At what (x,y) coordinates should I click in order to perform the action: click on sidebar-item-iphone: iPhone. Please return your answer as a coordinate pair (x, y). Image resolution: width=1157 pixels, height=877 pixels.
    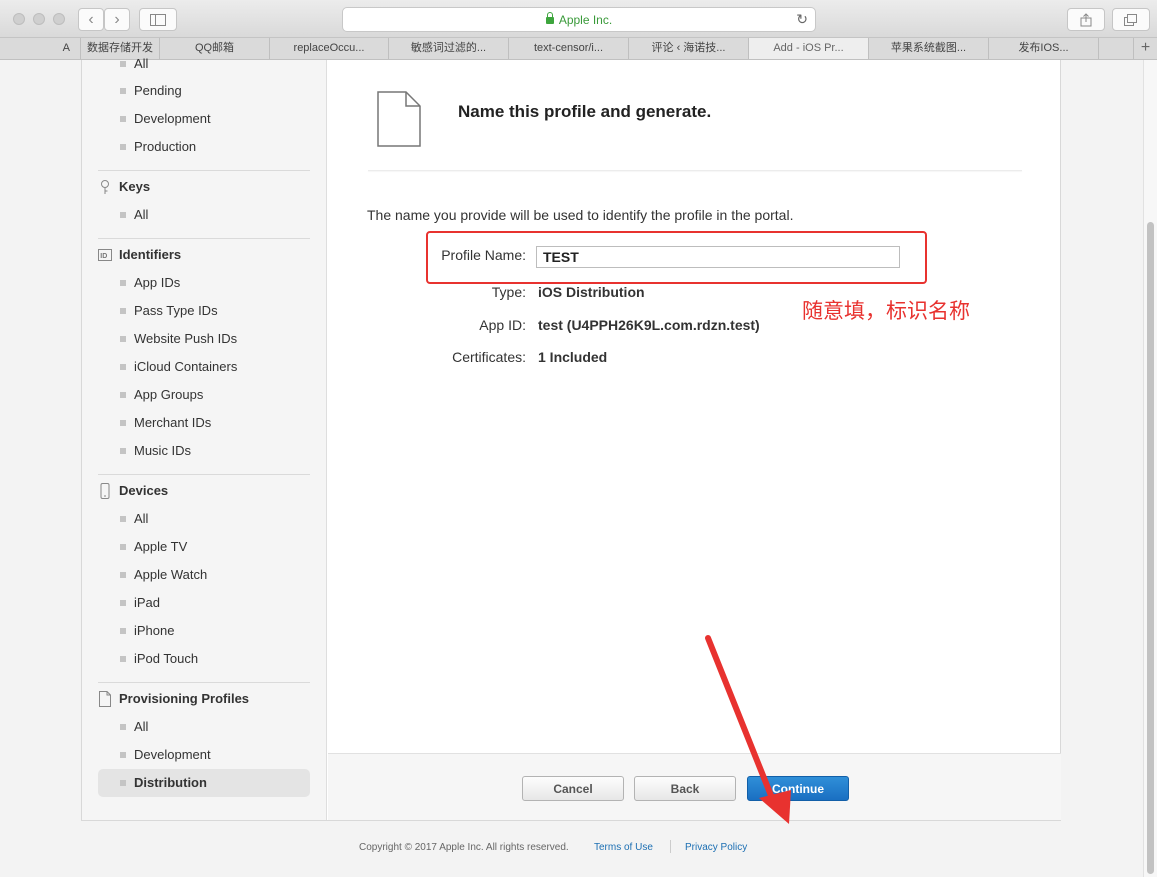
    Looking at the image, I should click on (204, 631).